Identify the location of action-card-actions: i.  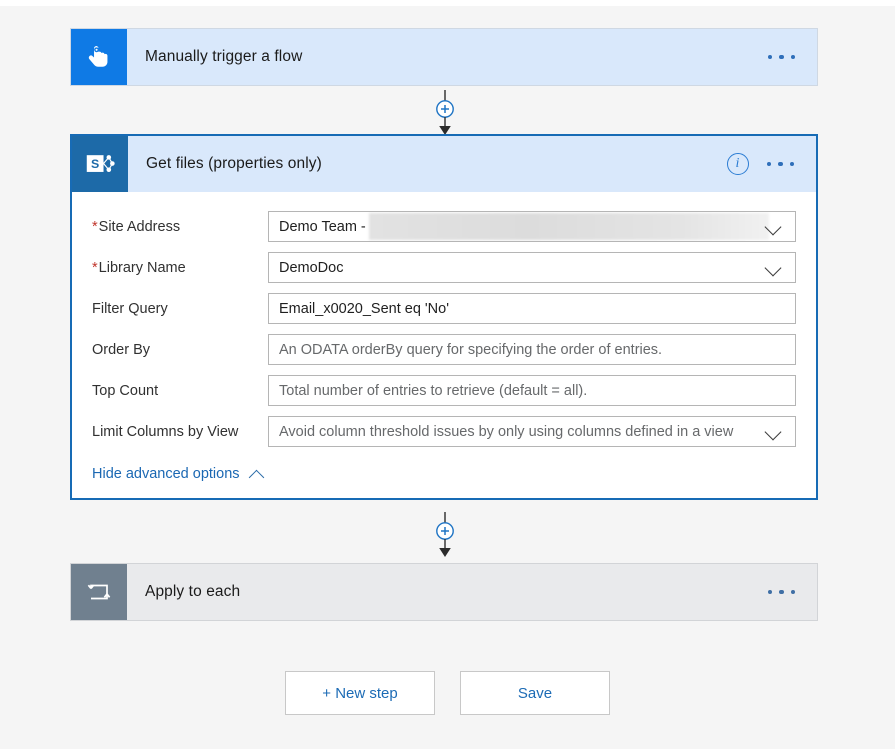
(771, 164).